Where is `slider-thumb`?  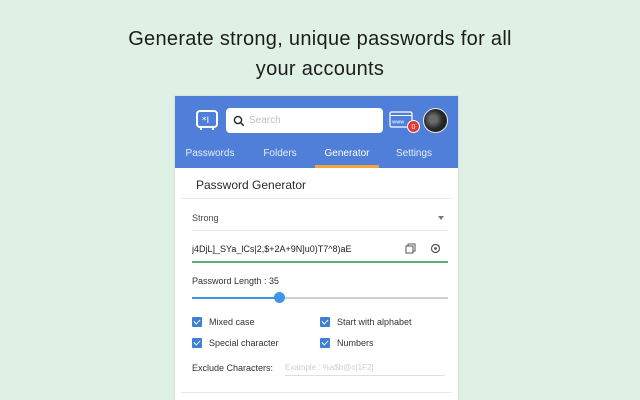 slider-thumb is located at coordinates (280, 297).